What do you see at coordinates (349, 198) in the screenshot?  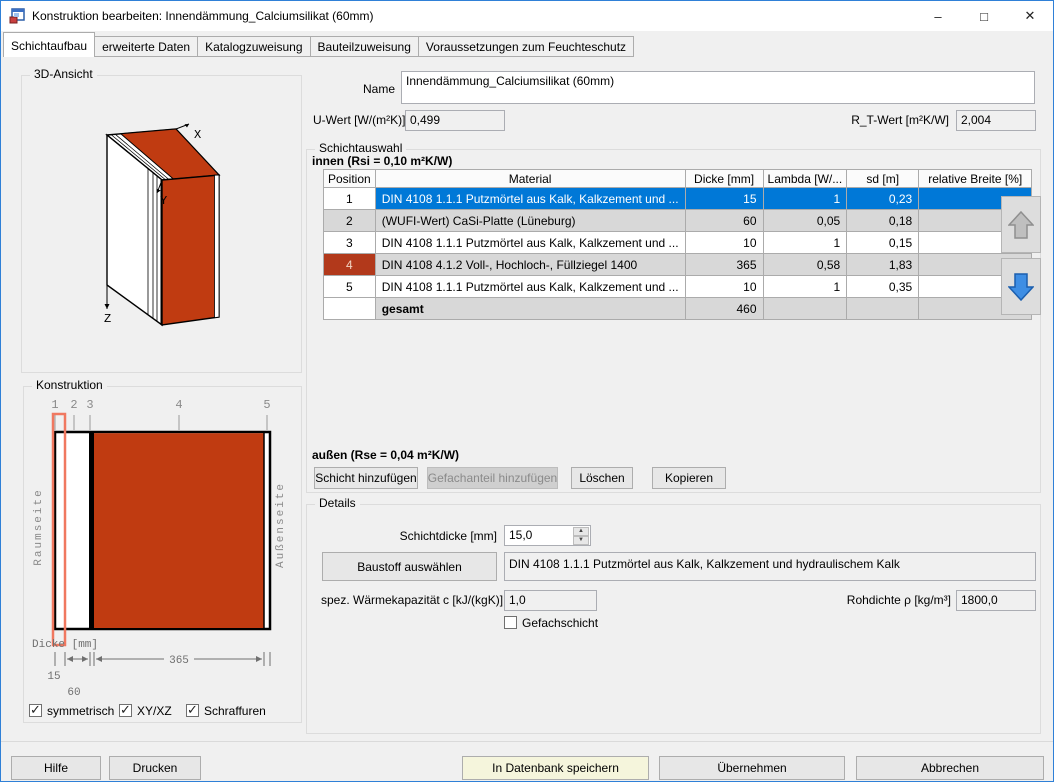 I see `position-cell: 1` at bounding box center [349, 198].